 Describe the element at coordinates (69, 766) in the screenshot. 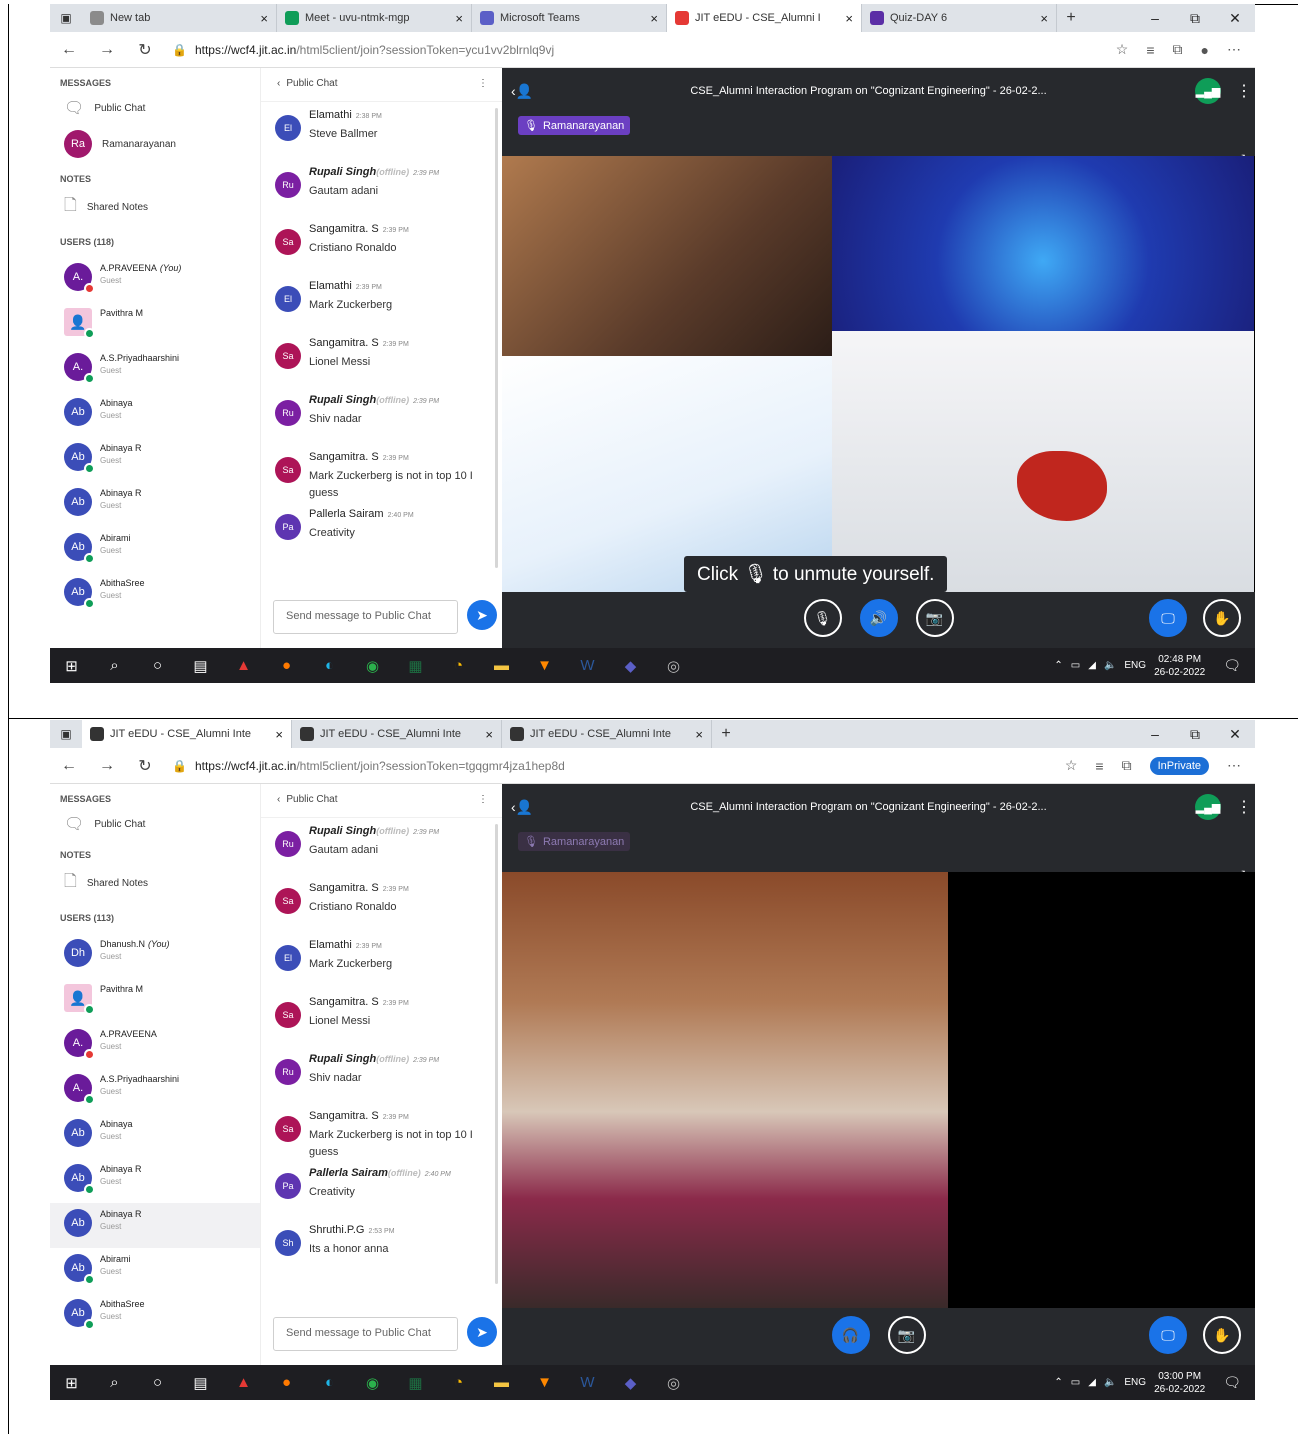

I see `back-icon: ←` at that location.